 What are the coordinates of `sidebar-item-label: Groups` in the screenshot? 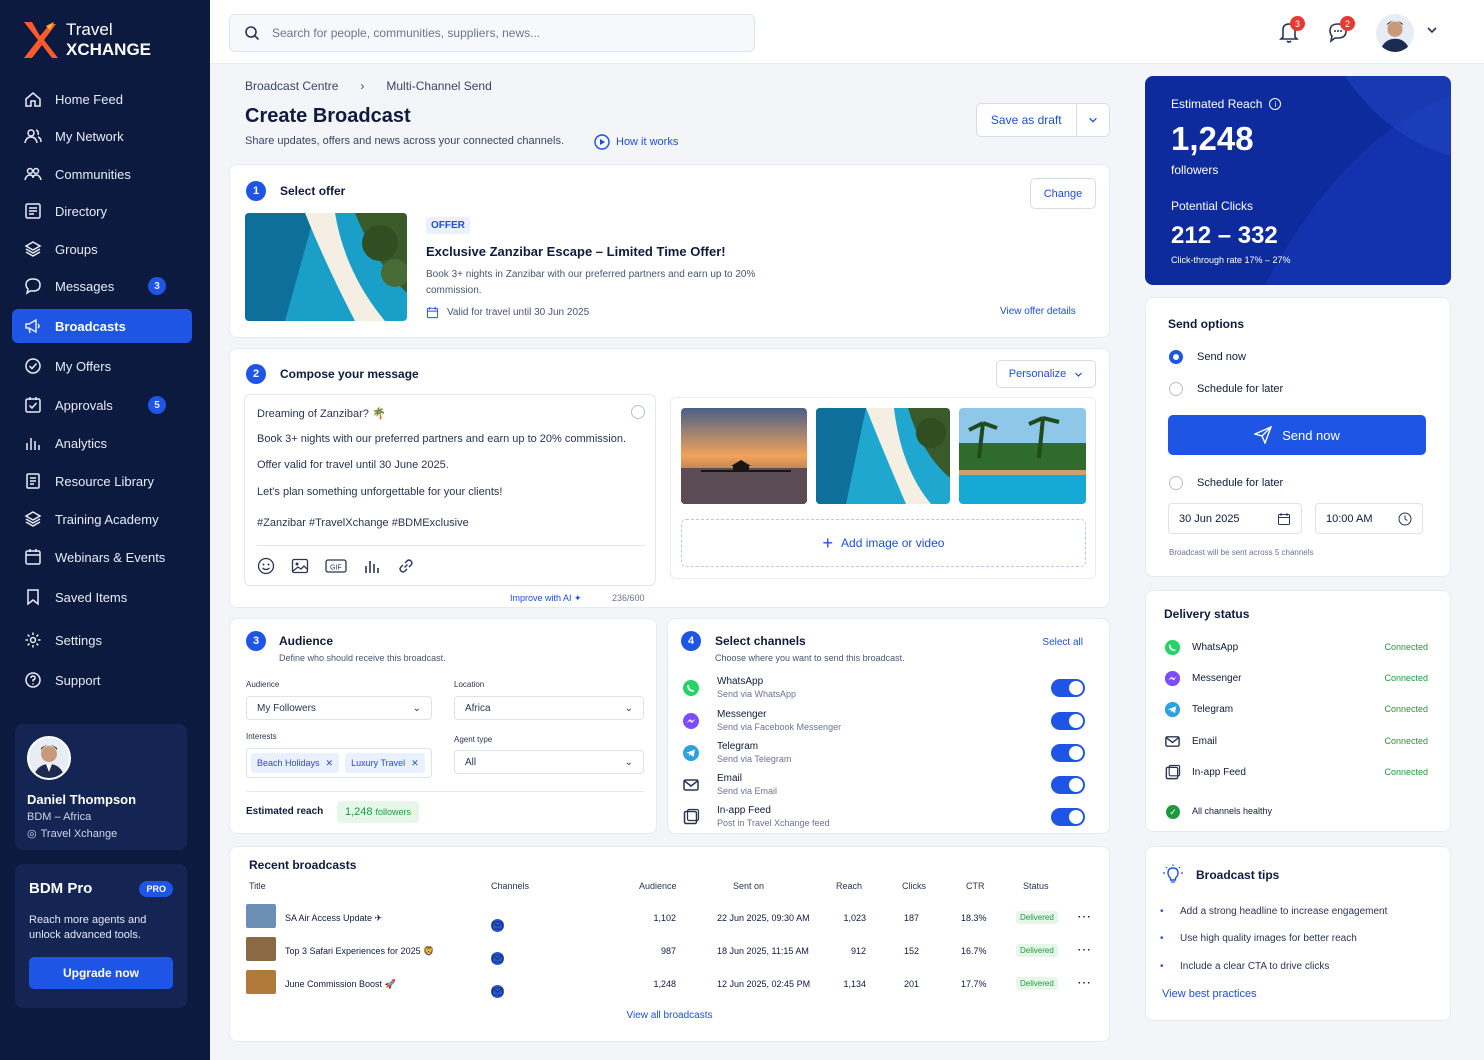 It's located at (76, 249).